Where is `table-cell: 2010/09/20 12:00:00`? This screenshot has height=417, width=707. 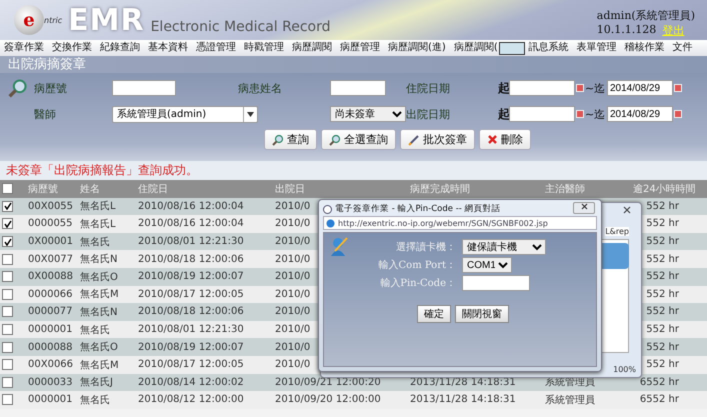 table-cell: 2010/09/20 12:00:00 is located at coordinates (328, 400).